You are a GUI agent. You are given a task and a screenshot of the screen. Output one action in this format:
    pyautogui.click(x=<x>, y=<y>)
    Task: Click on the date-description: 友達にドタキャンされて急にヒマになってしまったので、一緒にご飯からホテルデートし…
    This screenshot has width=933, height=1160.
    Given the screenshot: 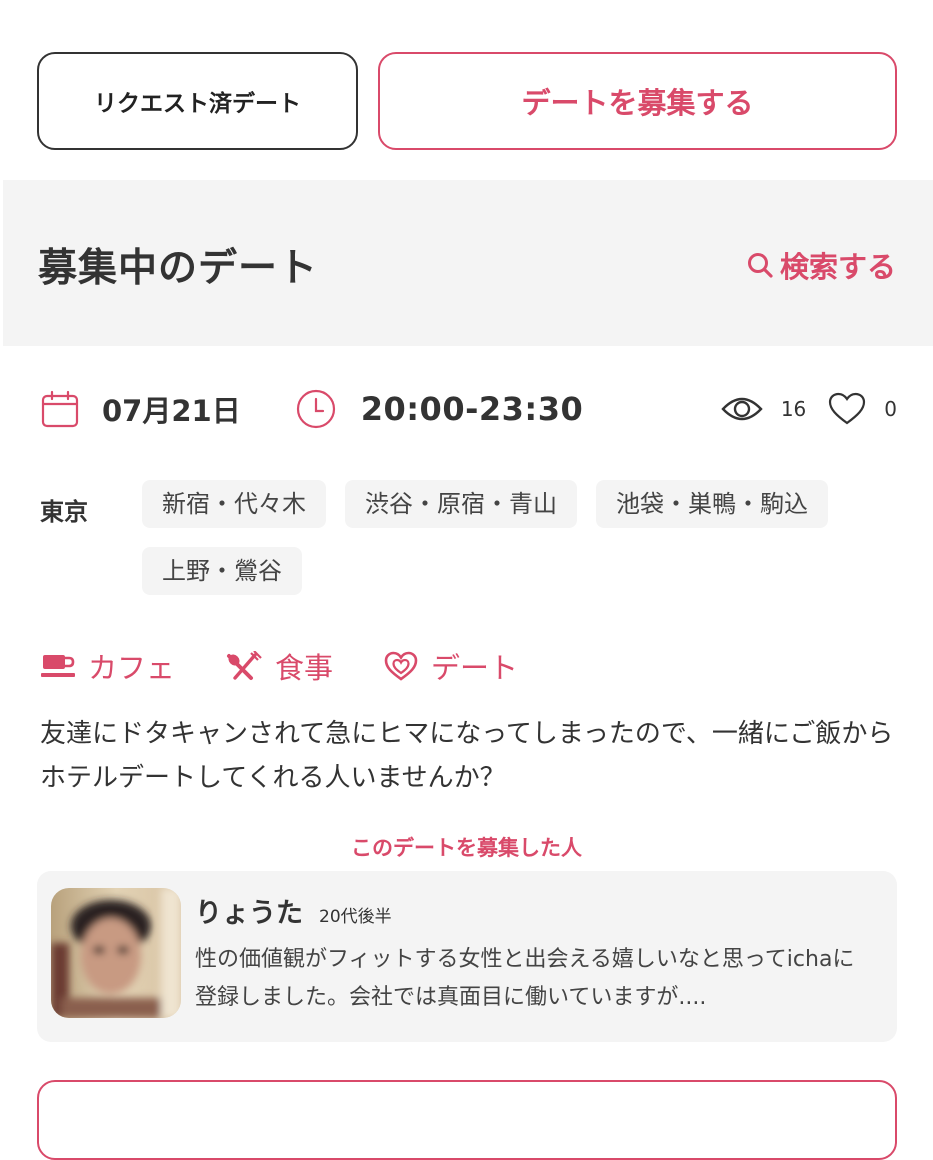 What is the action you would take?
    pyautogui.click(x=467, y=756)
    